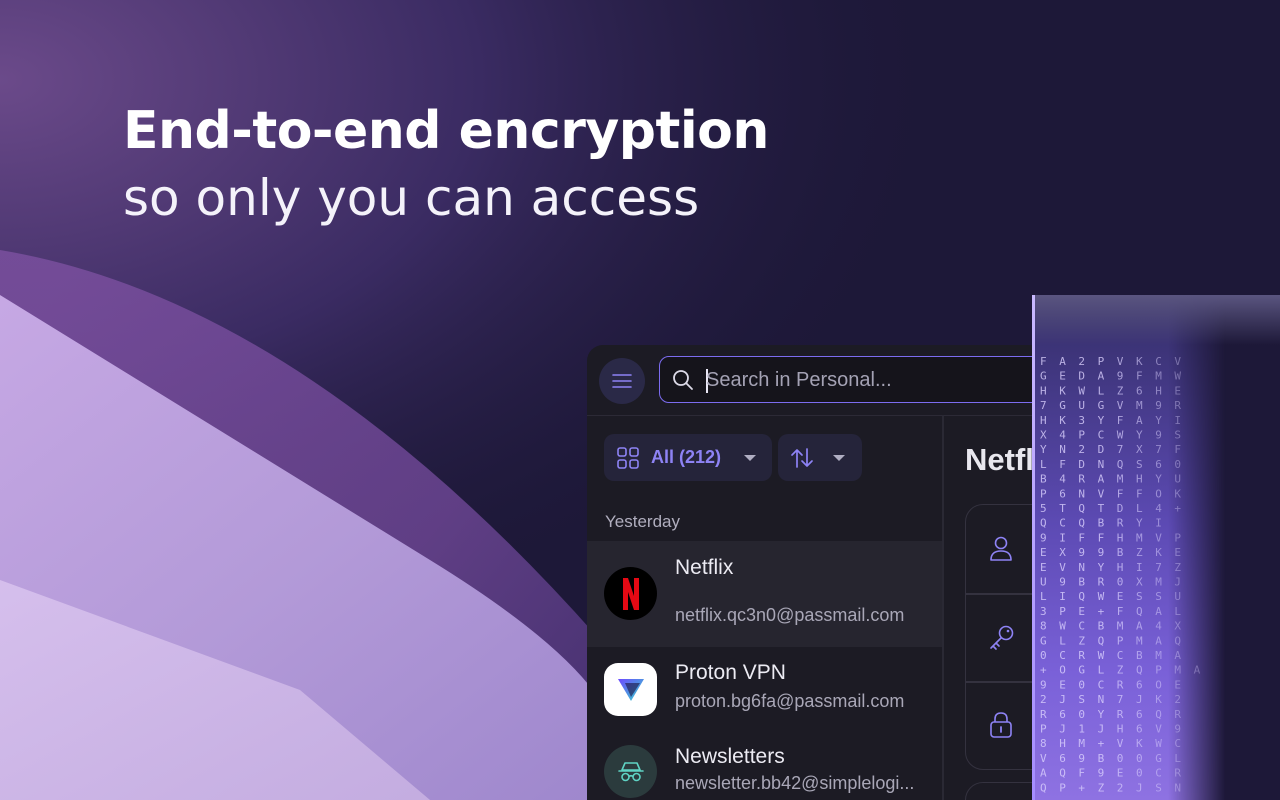  Describe the element at coordinates (1002, 637) in the screenshot. I see `key-icon` at that location.